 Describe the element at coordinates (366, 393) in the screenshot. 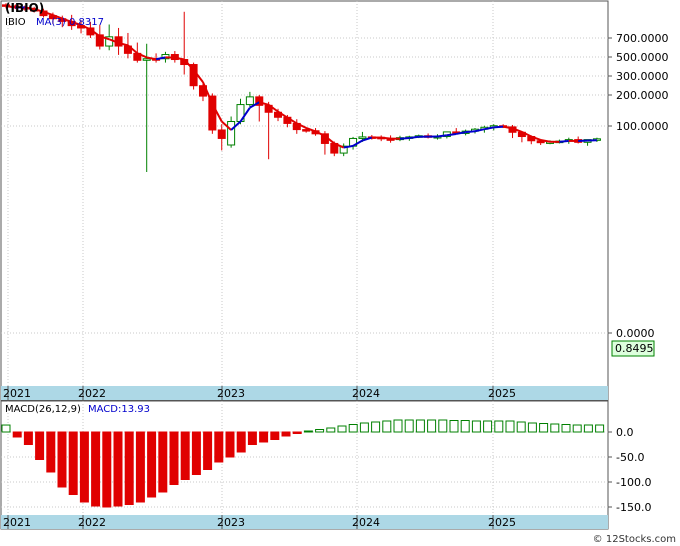

I see `price-x-tick-label: 2024` at that location.